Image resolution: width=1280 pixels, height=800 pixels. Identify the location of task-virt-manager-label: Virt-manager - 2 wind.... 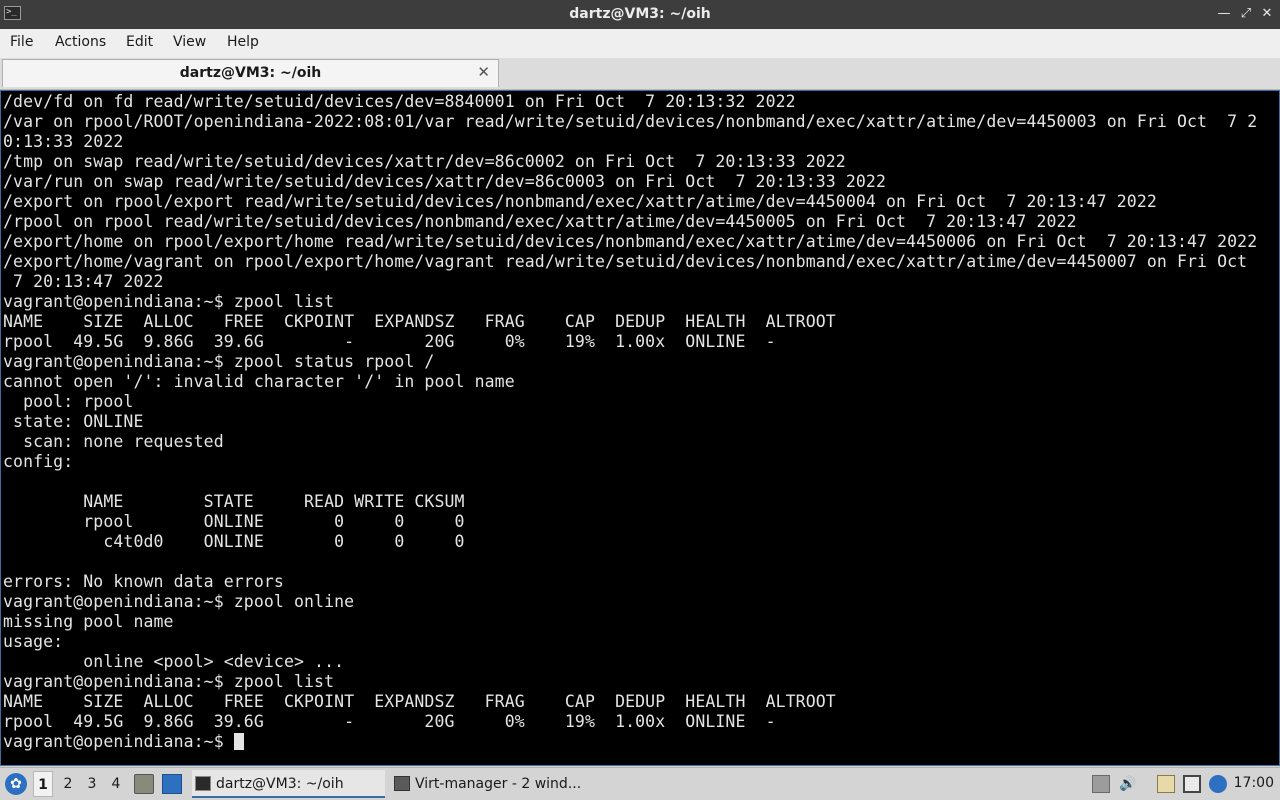
(498, 784).